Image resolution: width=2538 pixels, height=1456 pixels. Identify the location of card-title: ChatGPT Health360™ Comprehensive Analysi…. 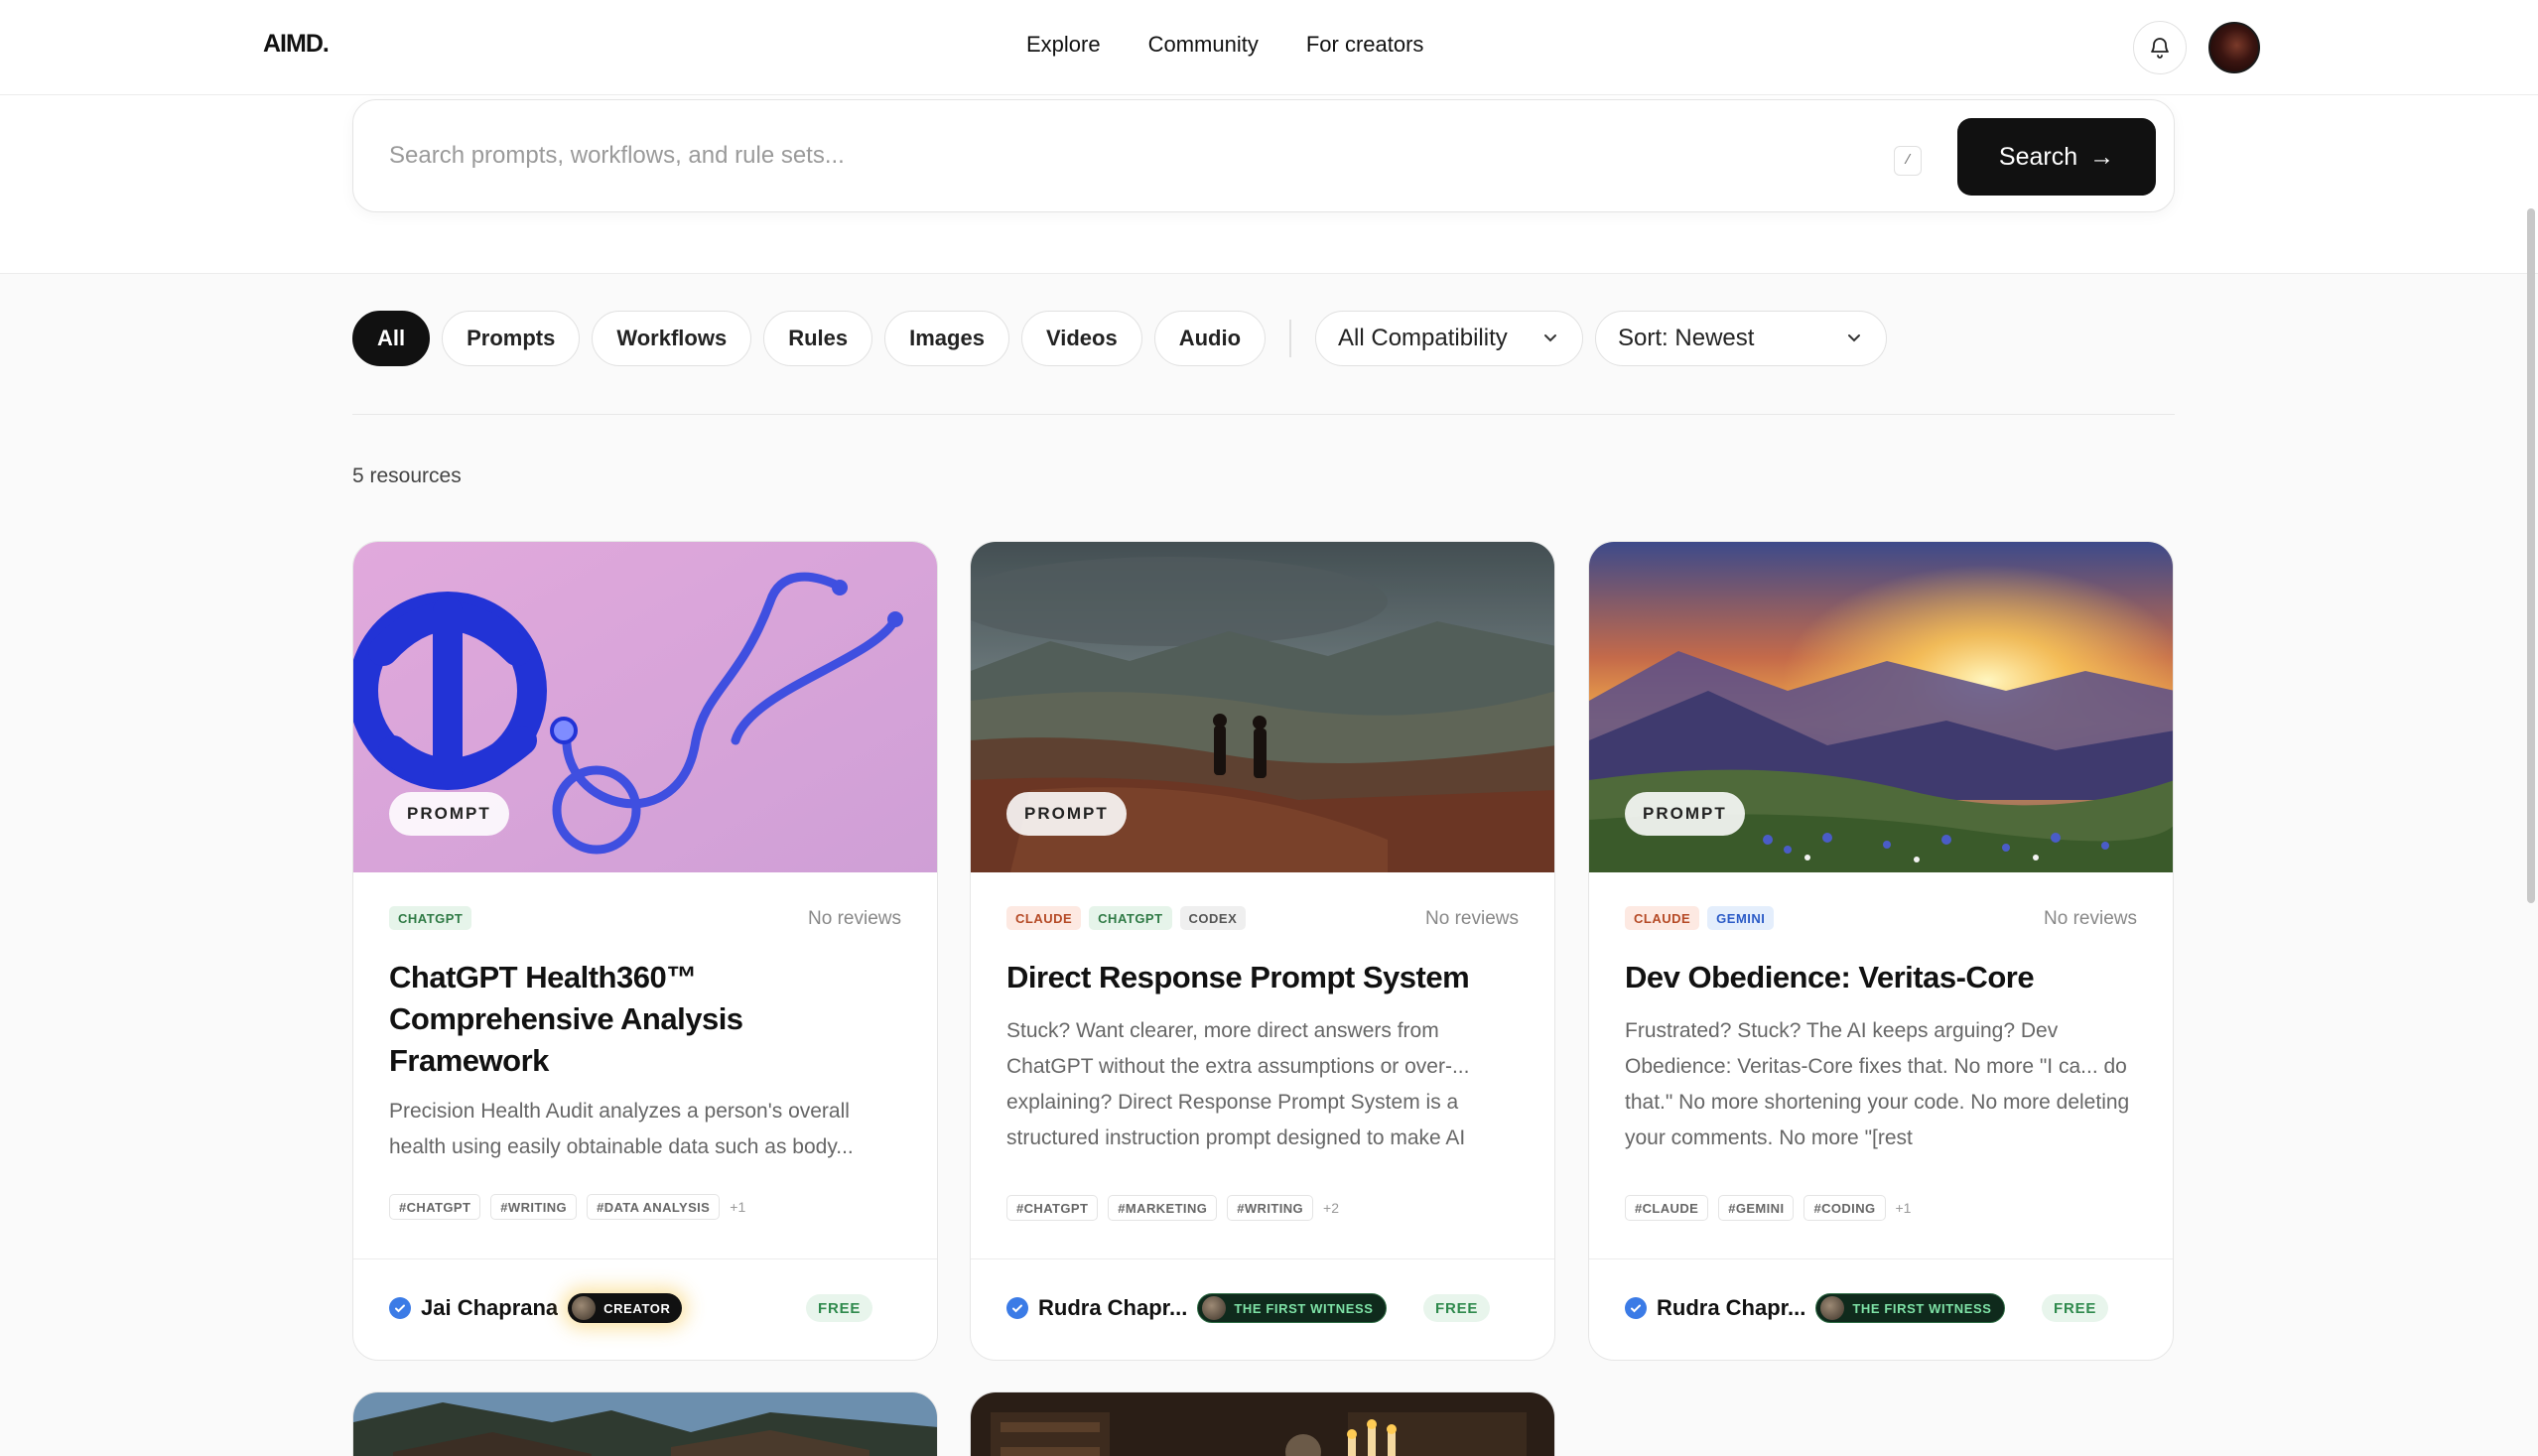
(647, 1019).